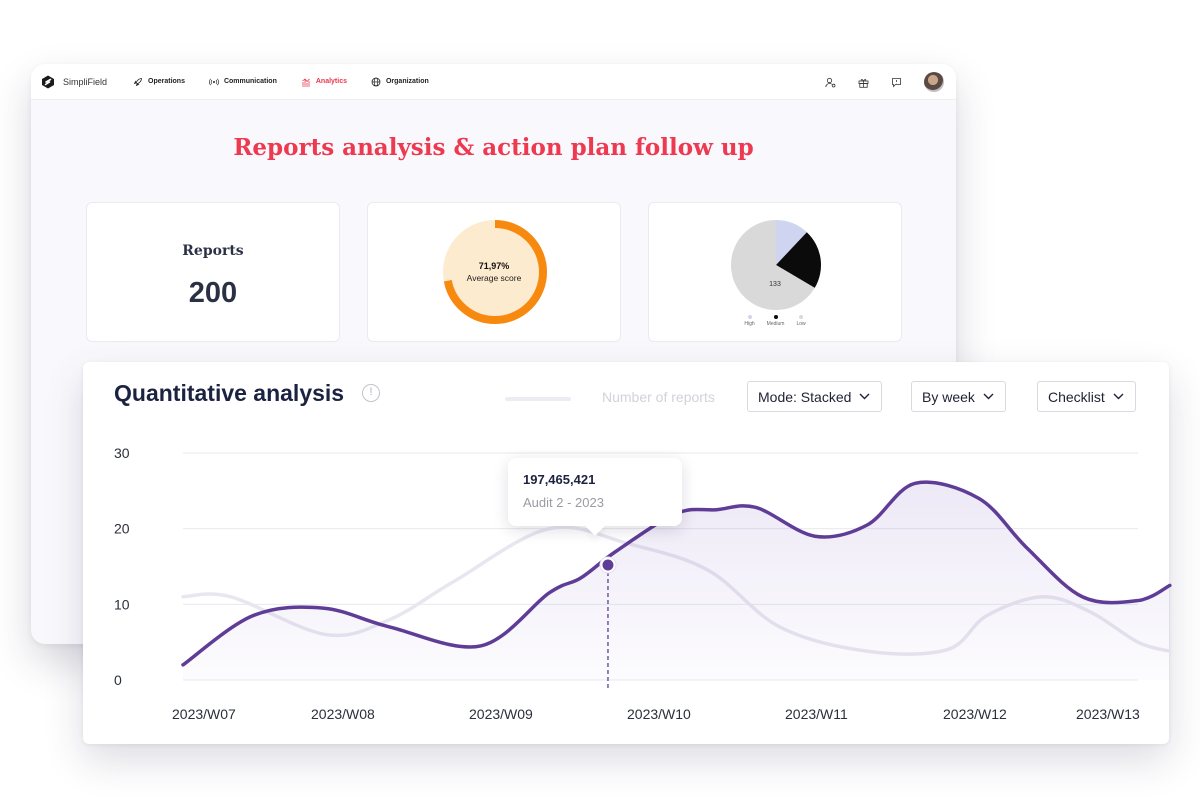 Image resolution: width=1200 pixels, height=809 pixels. Describe the element at coordinates (494, 278) in the screenshot. I see `average-score-label: Average score` at that location.